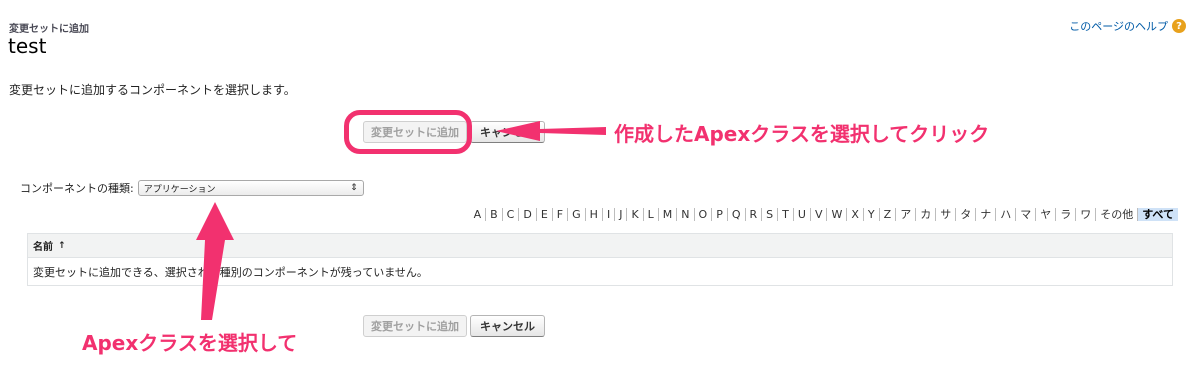  What do you see at coordinates (753, 214) in the screenshot?
I see `alphabet-filter-item: R` at bounding box center [753, 214].